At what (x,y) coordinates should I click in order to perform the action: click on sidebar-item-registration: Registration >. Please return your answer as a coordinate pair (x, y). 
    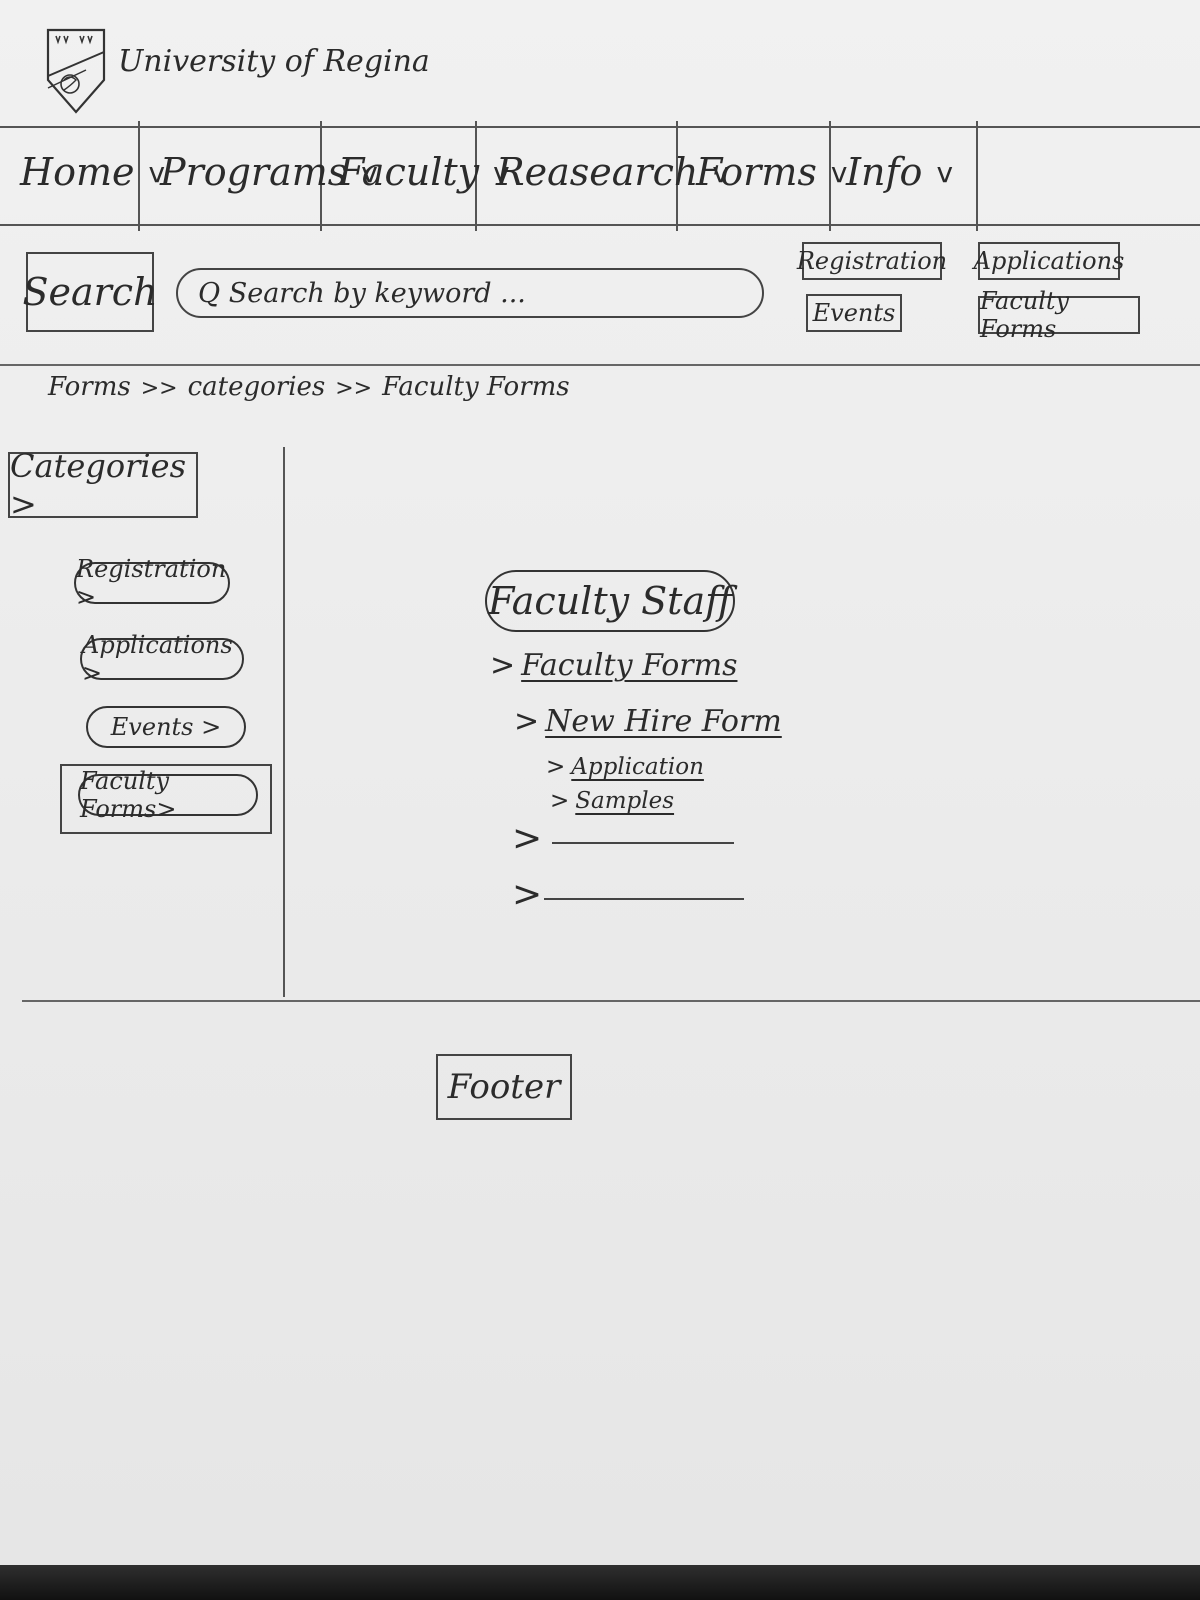
    Looking at the image, I should click on (152, 583).